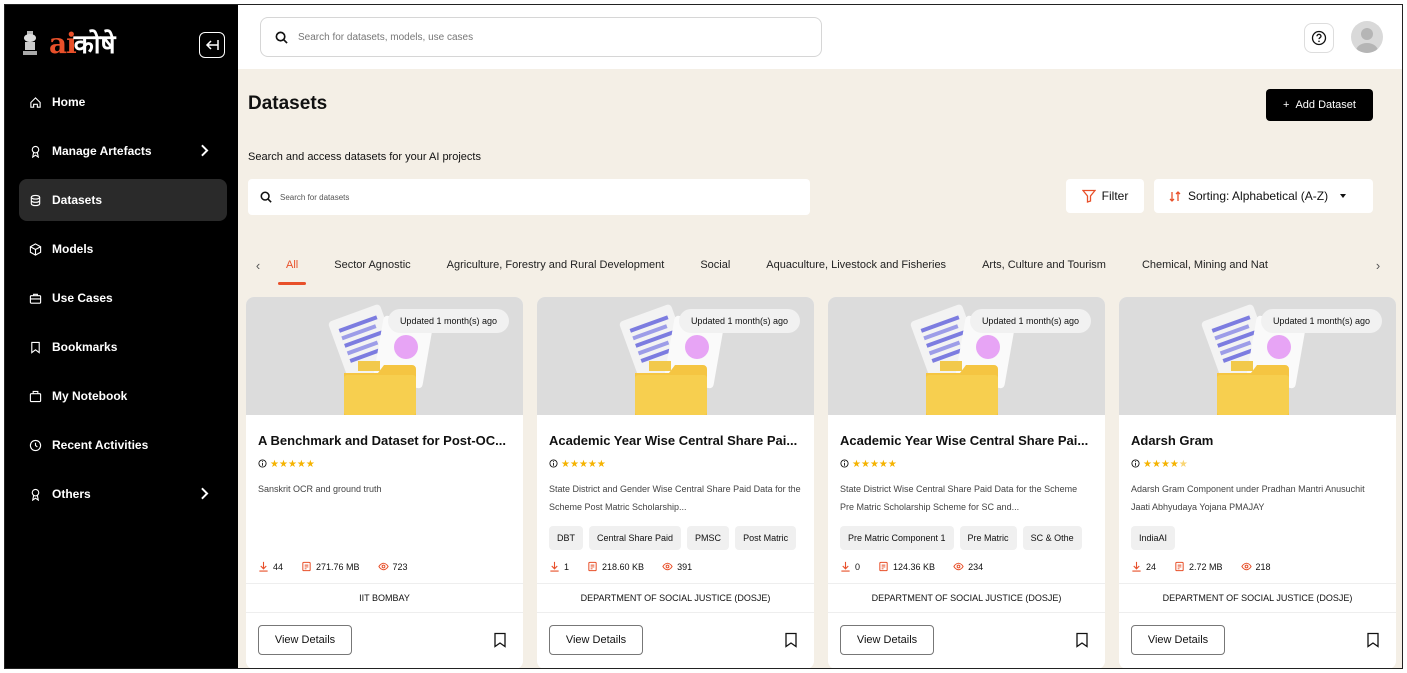 Image resolution: width=1407 pixels, height=673 pixels. What do you see at coordinates (766, 538) in the screenshot?
I see `tag-chip: Post Matric` at bounding box center [766, 538].